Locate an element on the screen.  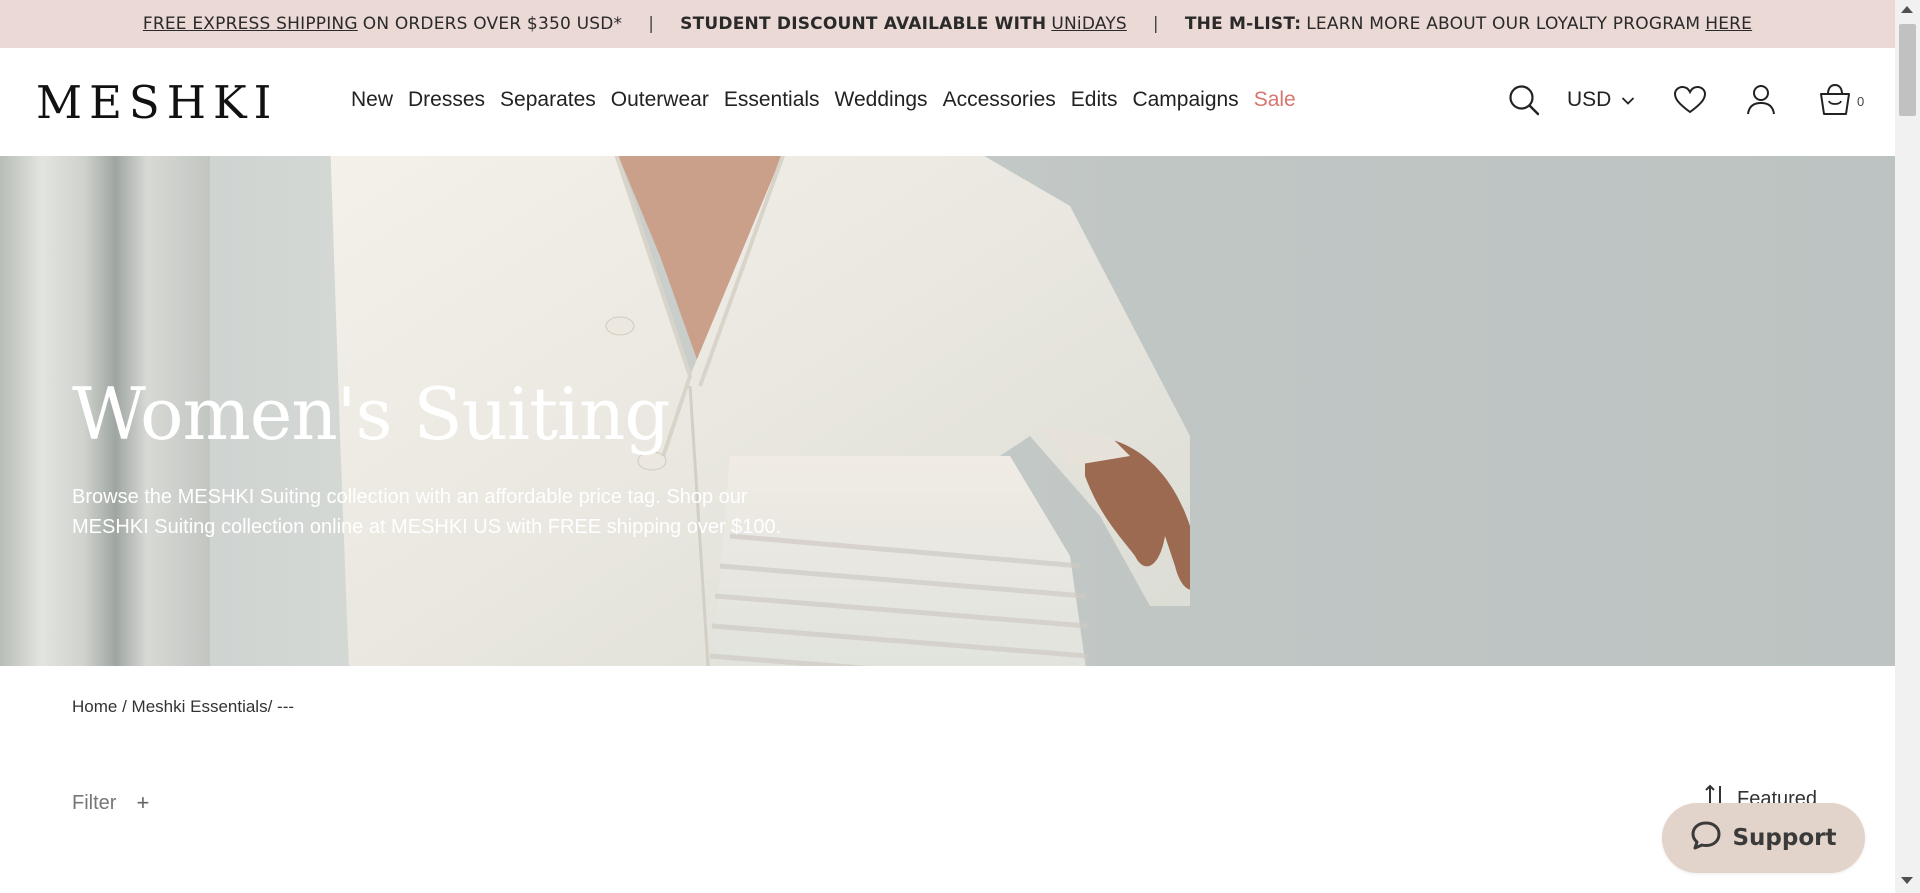
page-title: Women's Suiting is located at coordinates (371, 414).